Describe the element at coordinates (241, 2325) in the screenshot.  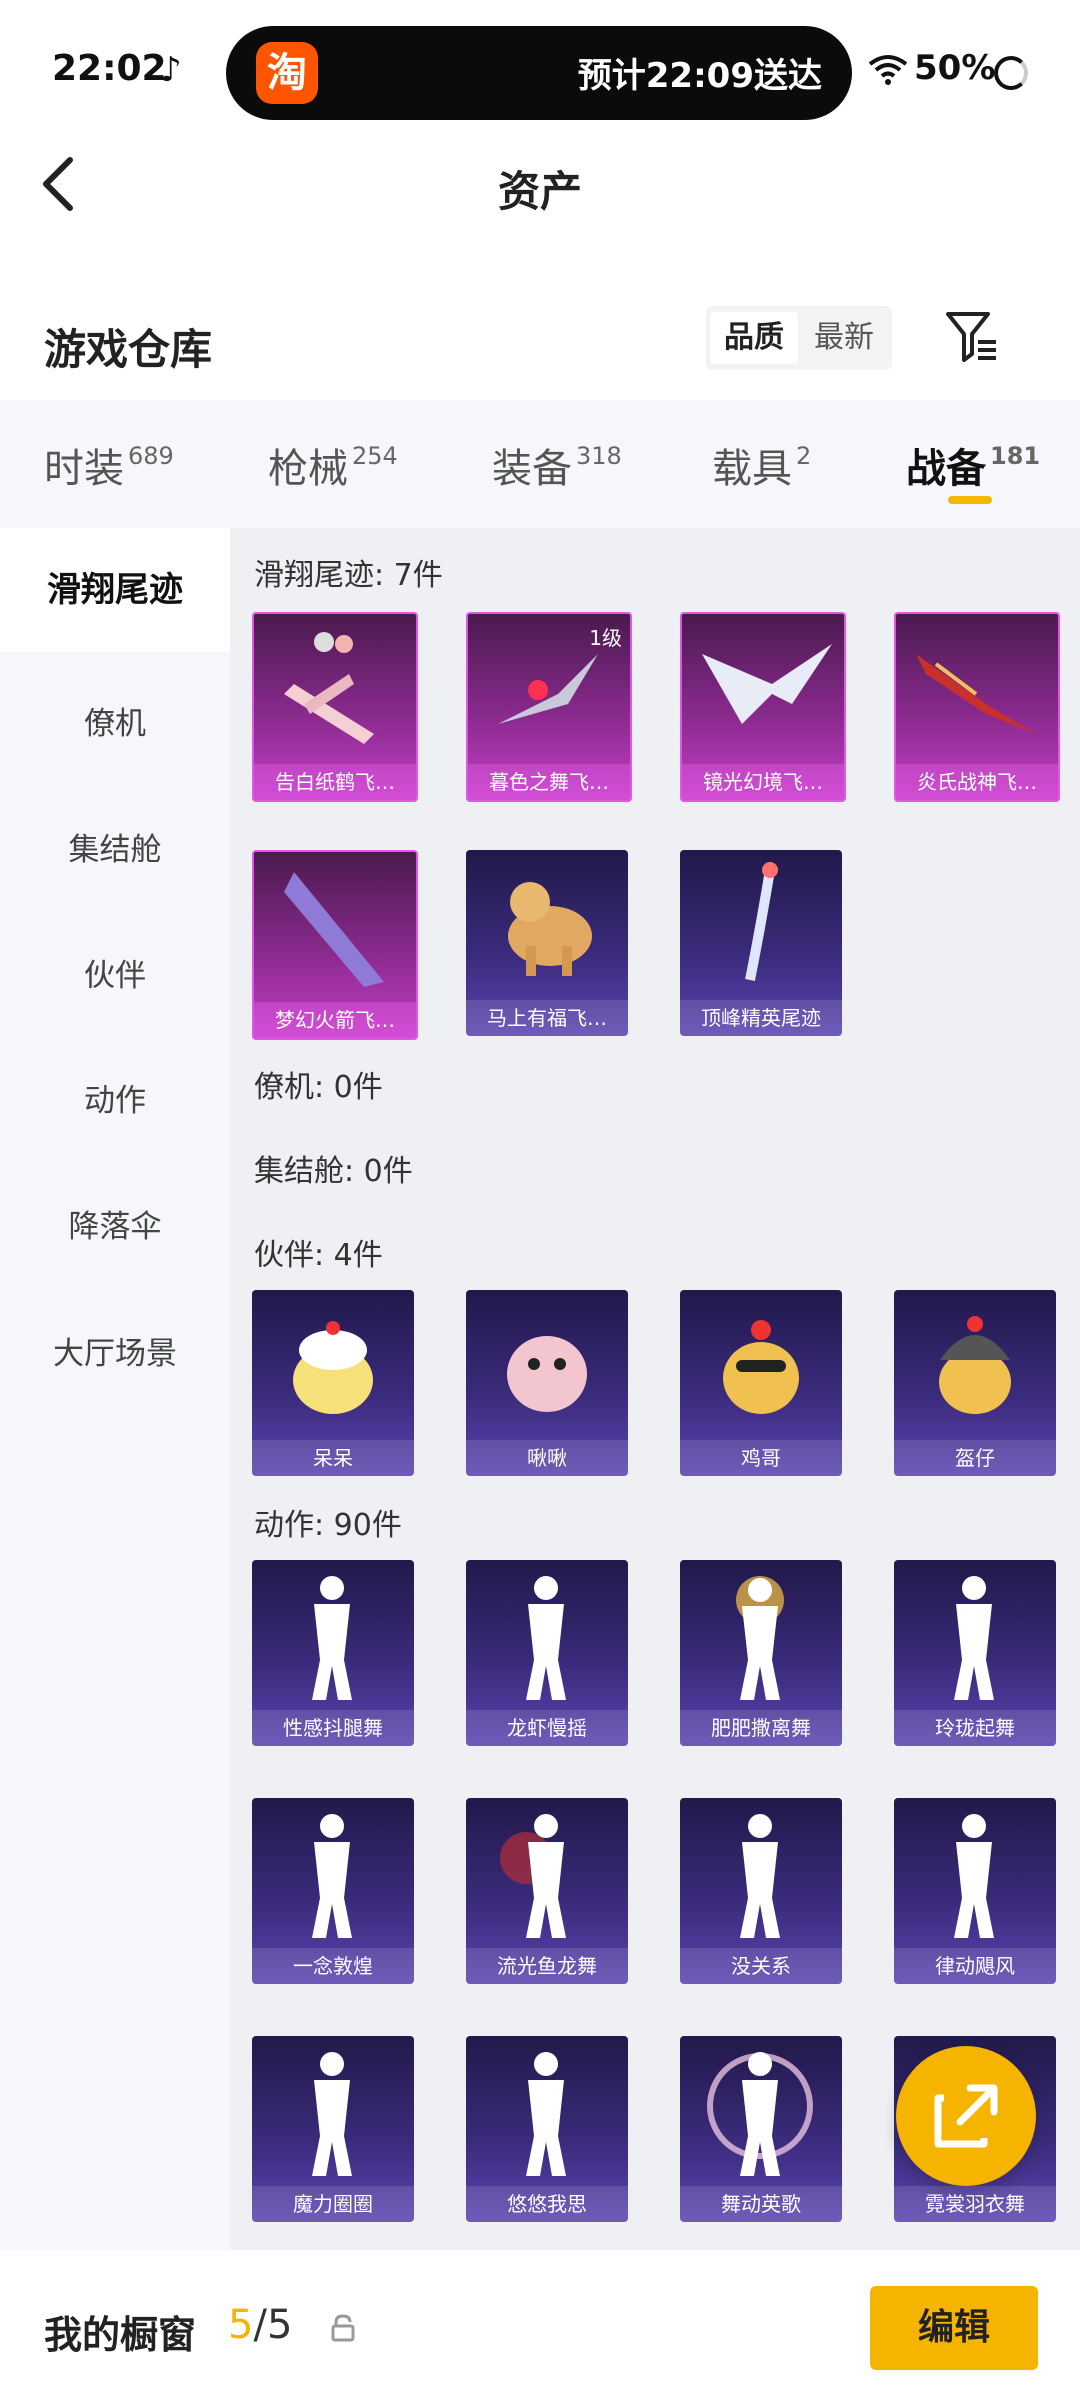
I see `showcase-current: 5` at that location.